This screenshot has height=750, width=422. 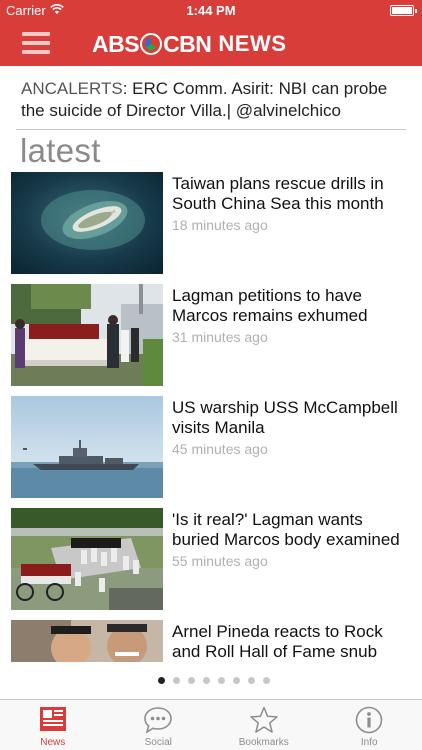 What do you see at coordinates (53, 742) in the screenshot?
I see `tab-label: News` at bounding box center [53, 742].